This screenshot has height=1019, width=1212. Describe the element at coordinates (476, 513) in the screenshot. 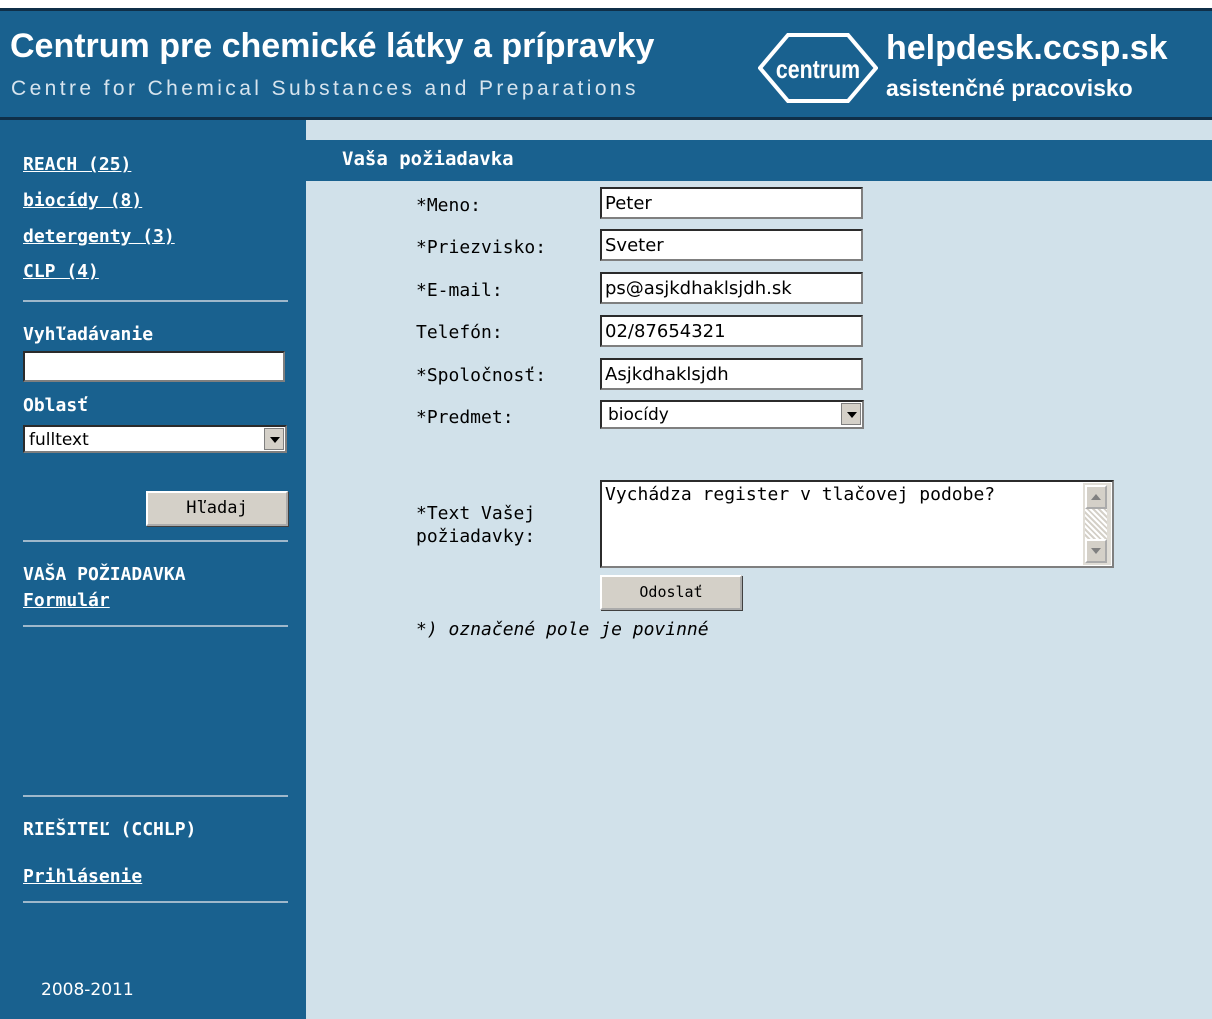

I see `request-text-label-line1: *Text Vašej` at that location.